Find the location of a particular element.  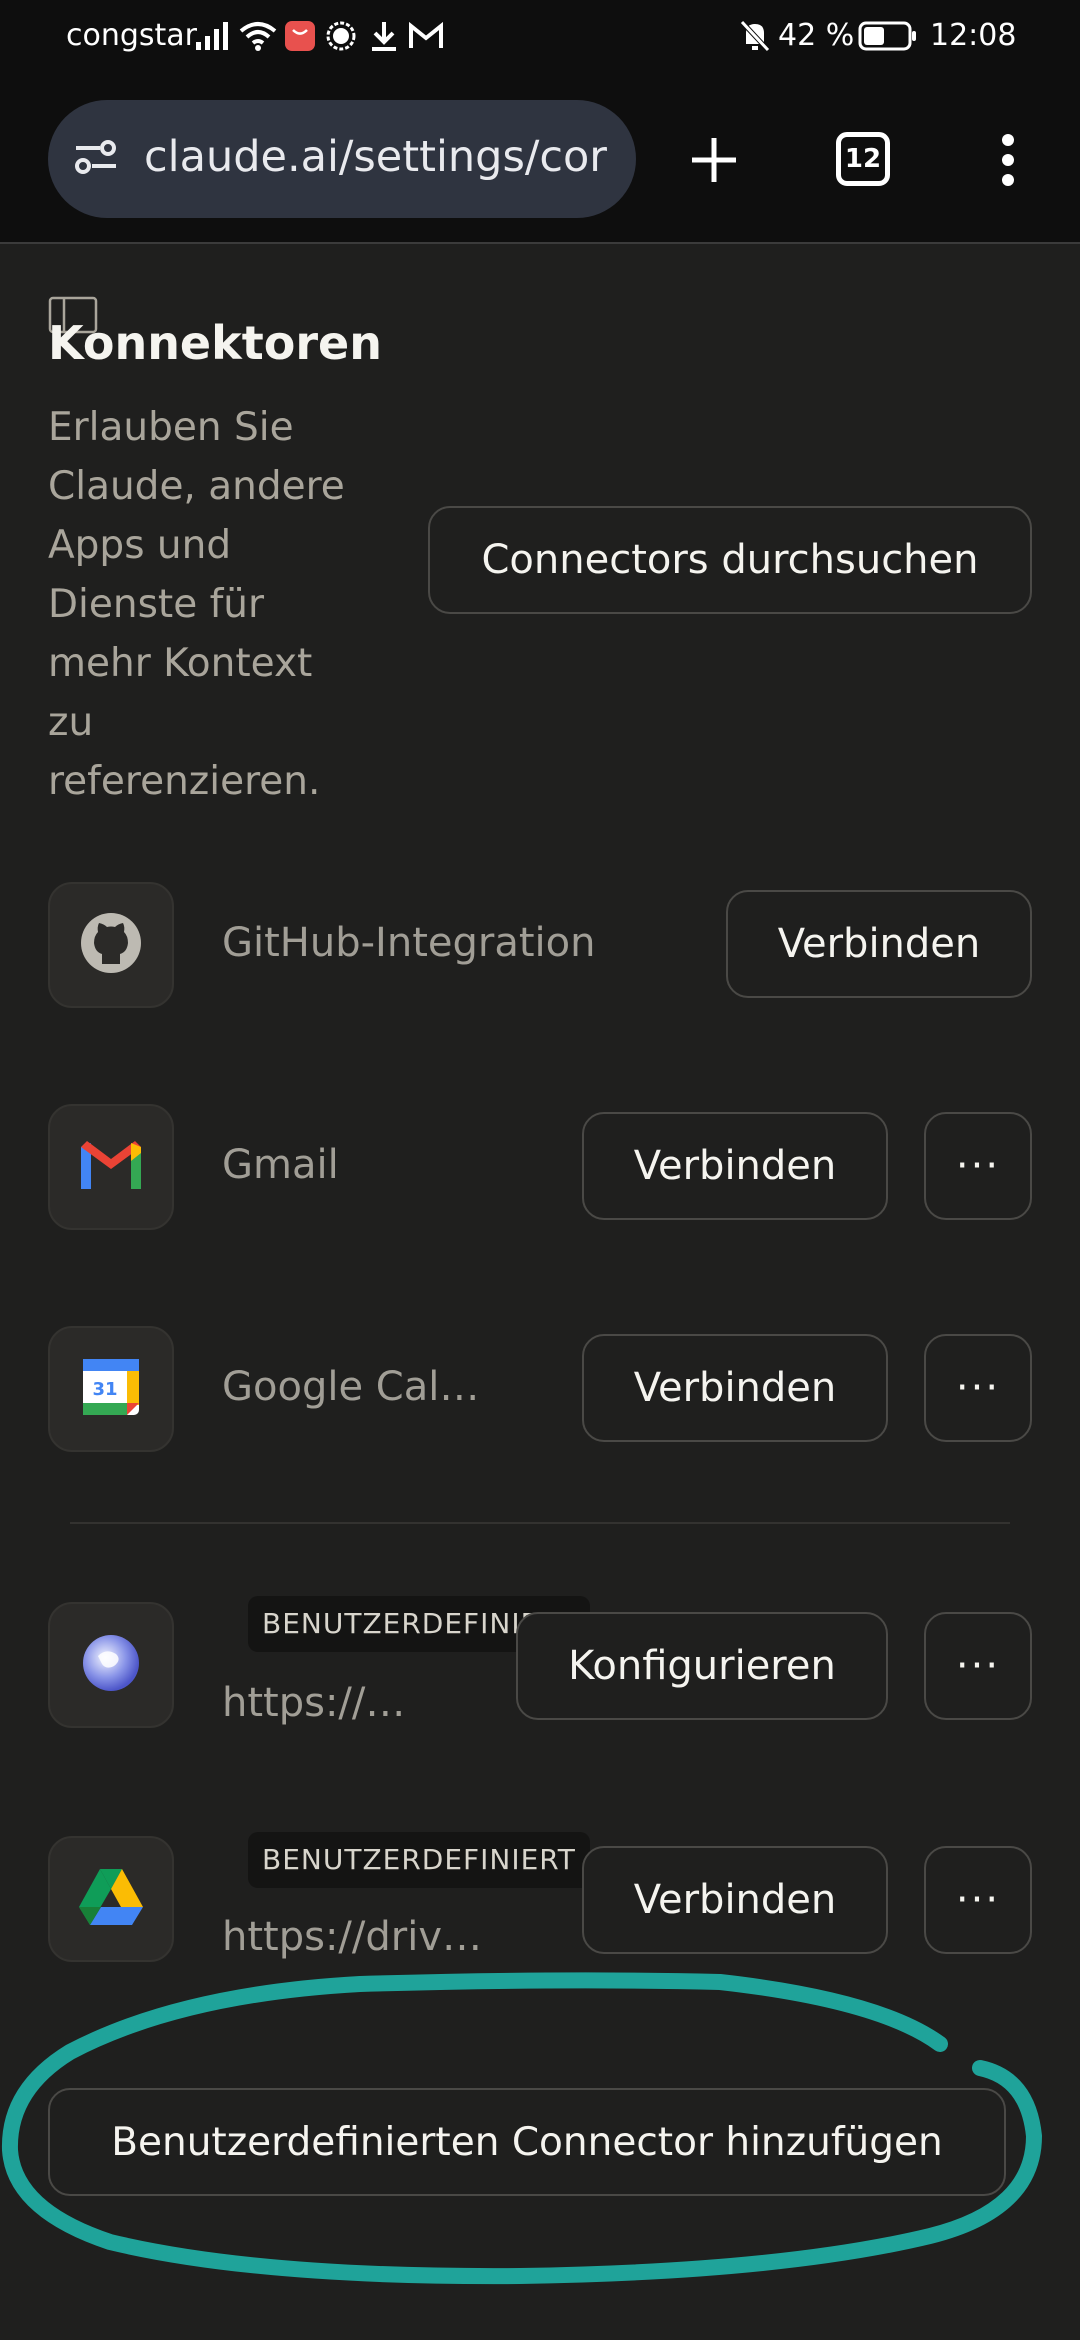

carrier-label: congstar is located at coordinates (132, 35).